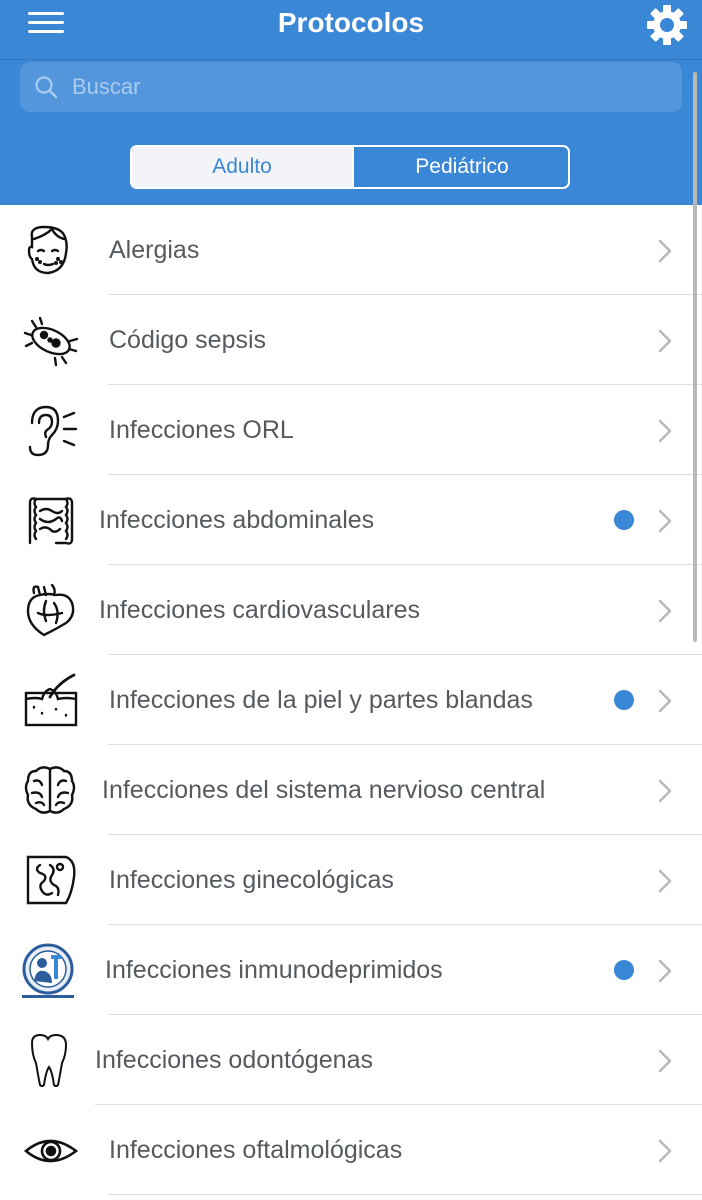 The height and width of the screenshot is (1200, 702). Describe the element at coordinates (321, 700) in the screenshot. I see `protocol-label: Infecciones de la piel y partes blandas` at that location.